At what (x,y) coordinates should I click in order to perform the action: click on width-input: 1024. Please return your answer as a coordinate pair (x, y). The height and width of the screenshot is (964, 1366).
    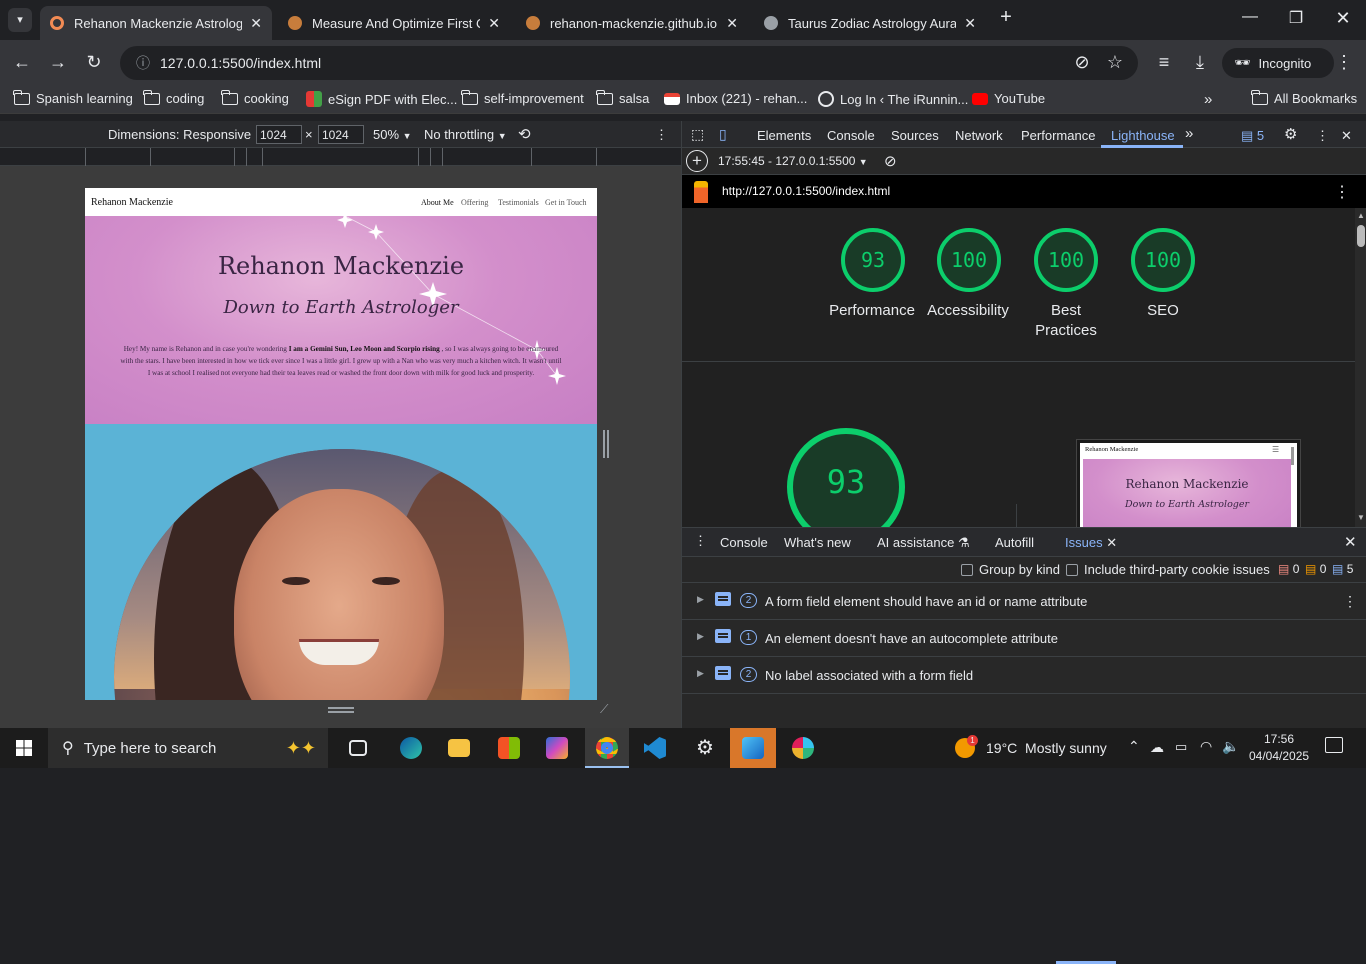
    Looking at the image, I should click on (279, 134).